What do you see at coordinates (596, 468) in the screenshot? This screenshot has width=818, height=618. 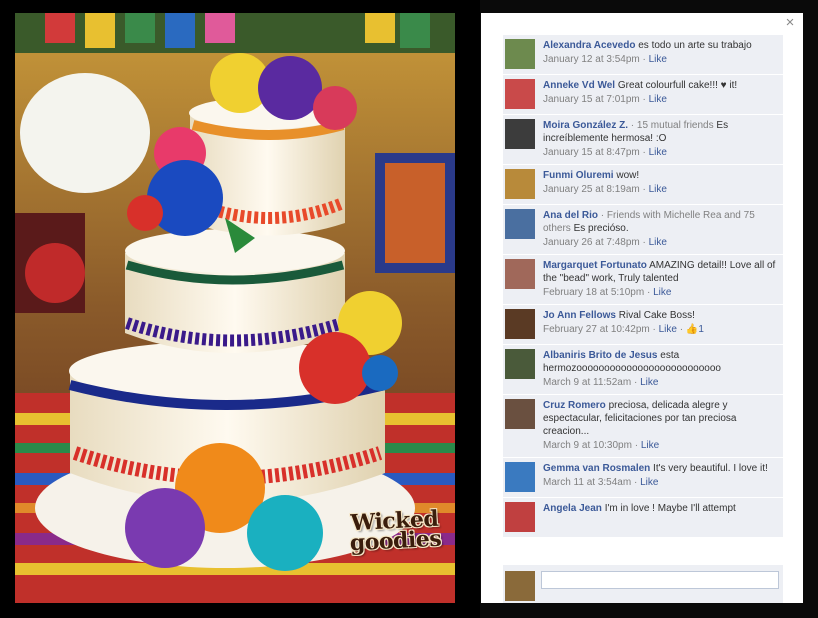 I see `commenter-name: Gemma van Rosmalen` at bounding box center [596, 468].